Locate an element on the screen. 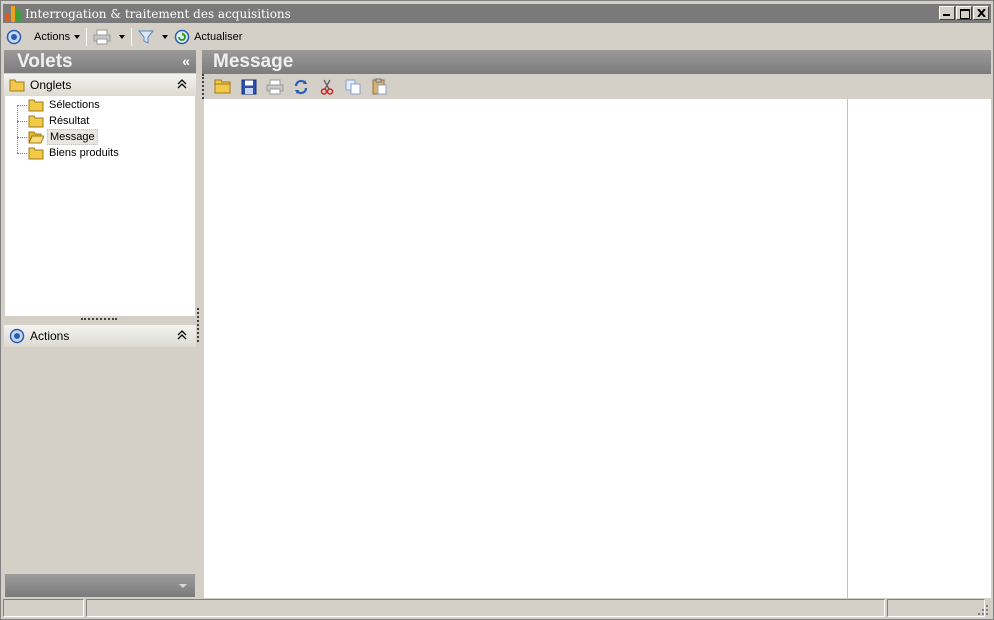 The width and height of the screenshot is (994, 620). minimize-icon is located at coordinates (947, 13).